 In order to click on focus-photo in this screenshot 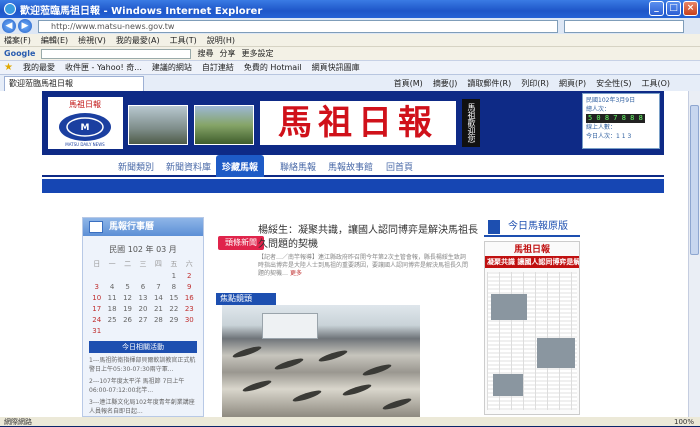, I will do `click(321, 361)`.